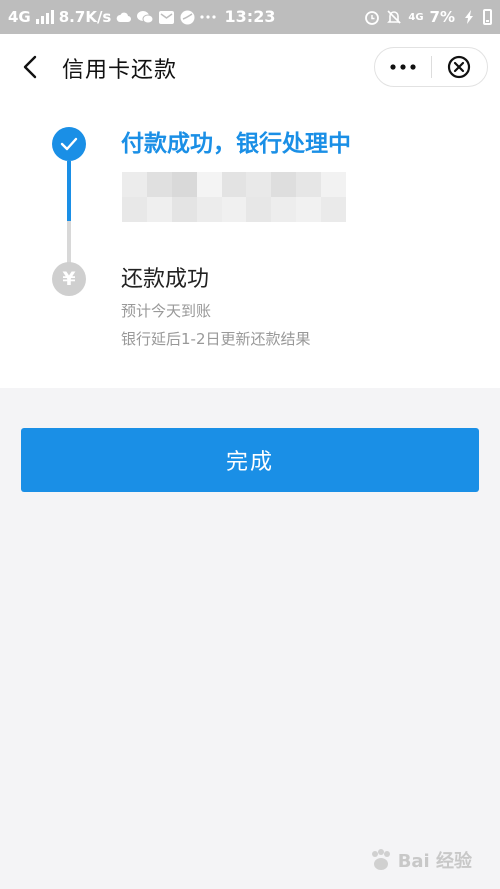  I want to click on step-2-note: 银行延后1-2日更新还款结果, so click(216, 339).